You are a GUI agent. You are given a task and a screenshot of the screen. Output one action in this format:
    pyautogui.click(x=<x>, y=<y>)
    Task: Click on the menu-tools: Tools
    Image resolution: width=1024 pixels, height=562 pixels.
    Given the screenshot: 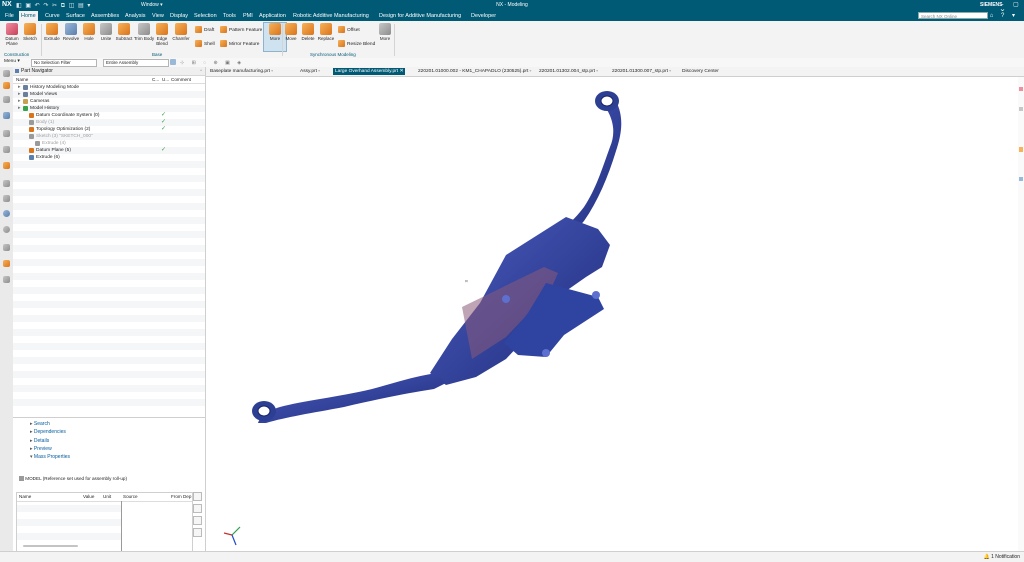 What is the action you would take?
    pyautogui.click(x=229, y=16)
    